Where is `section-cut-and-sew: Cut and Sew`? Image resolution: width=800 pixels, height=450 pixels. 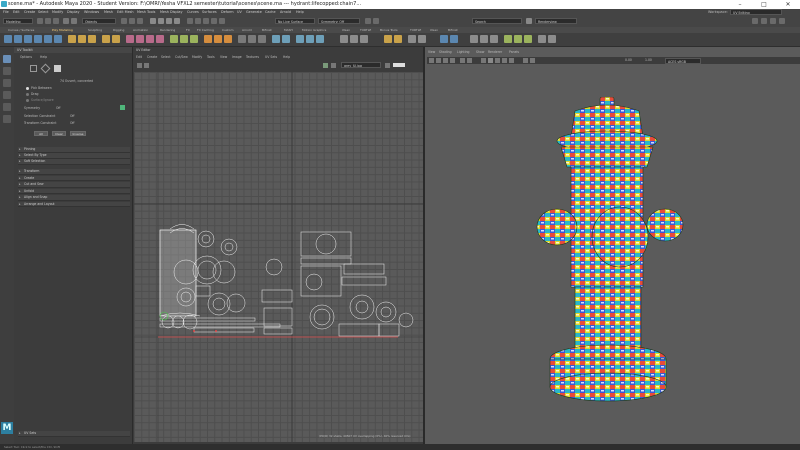 section-cut-and-sew: Cut and Sew is located at coordinates (74, 185).